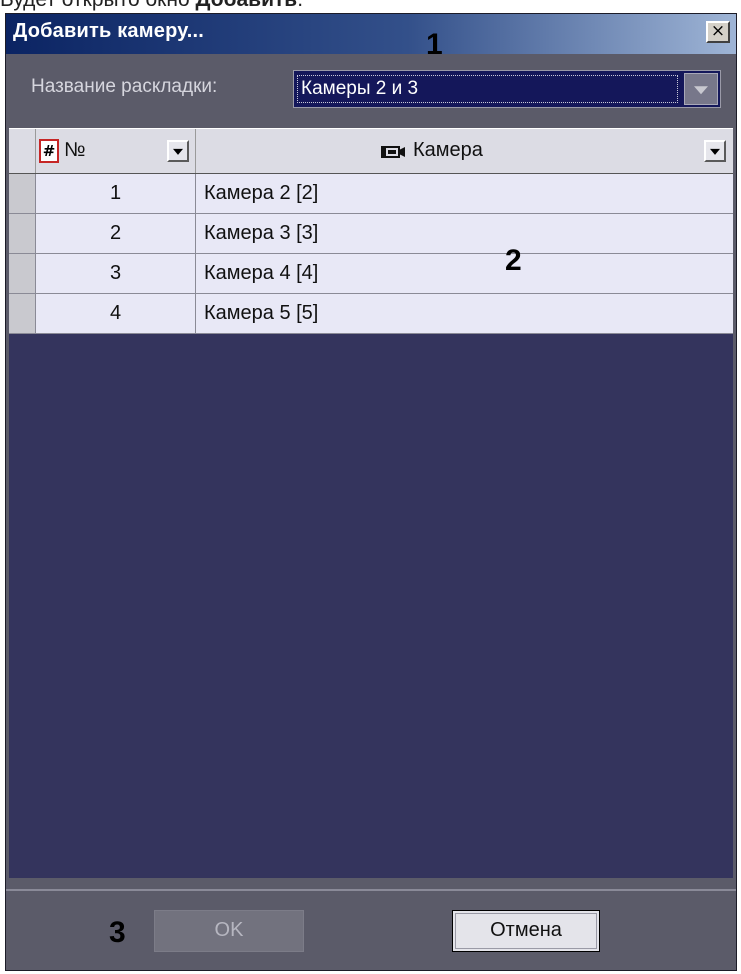 Image resolution: width=741 pixels, height=974 pixels. What do you see at coordinates (393, 152) in the screenshot?
I see `camera-icon` at bounding box center [393, 152].